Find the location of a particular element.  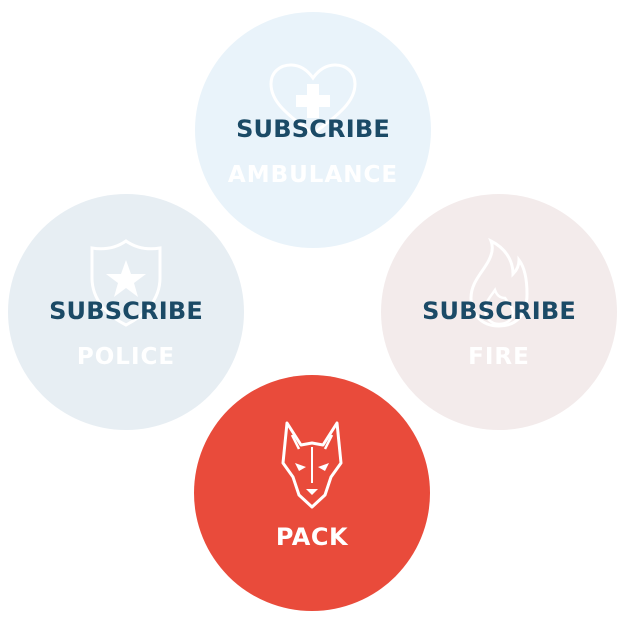

ambulance-subscribe-label: SUBSCRIBE is located at coordinates (313, 129).